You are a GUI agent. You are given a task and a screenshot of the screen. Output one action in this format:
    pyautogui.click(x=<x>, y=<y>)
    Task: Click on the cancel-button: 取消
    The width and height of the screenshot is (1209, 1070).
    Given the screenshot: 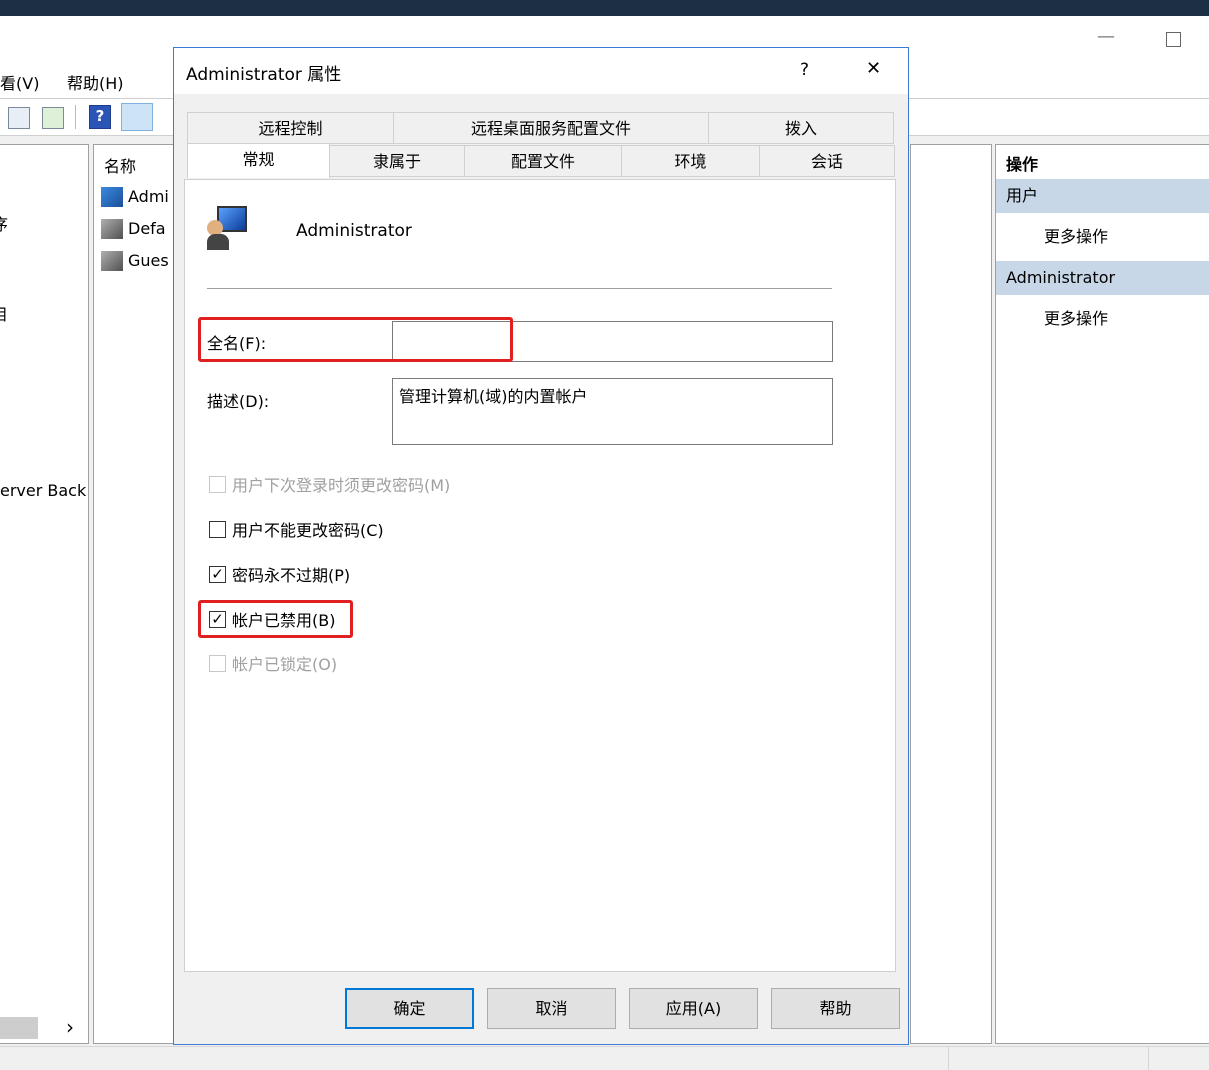 What is the action you would take?
    pyautogui.click(x=551, y=1008)
    